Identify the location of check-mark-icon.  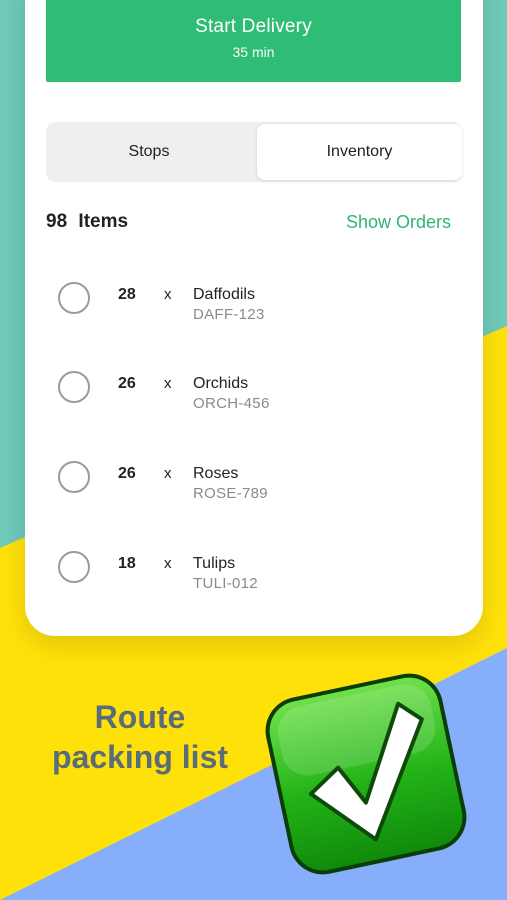
(366, 774).